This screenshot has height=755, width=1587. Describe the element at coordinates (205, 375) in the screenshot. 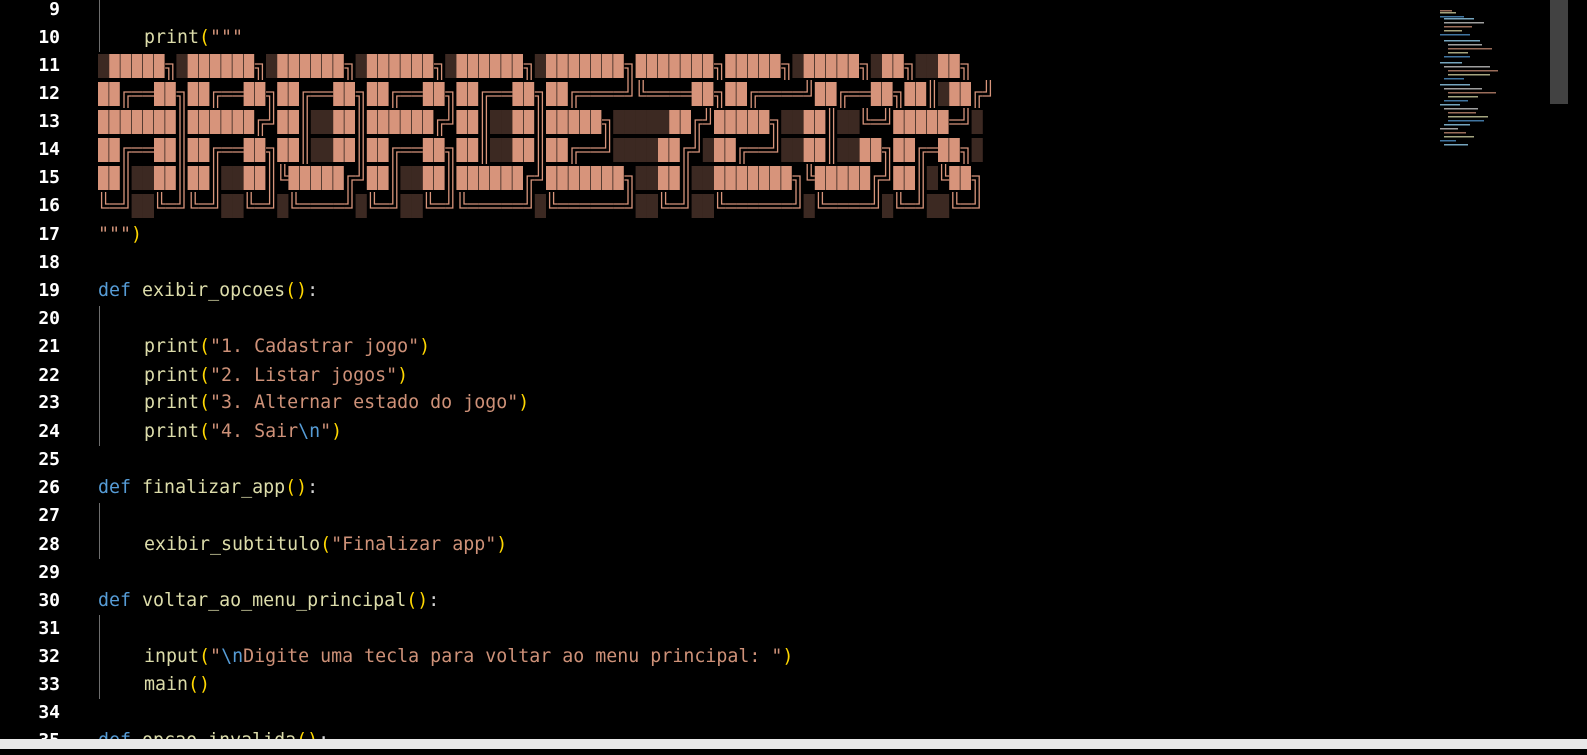

I see `open-paren: (` at that location.